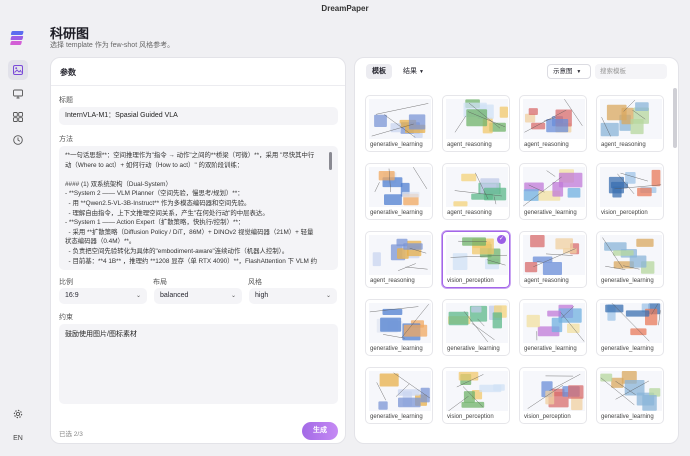 Image resolution: width=690 pixels, height=456 pixels. I want to click on tab-results: 结果 ▼, so click(413, 71).